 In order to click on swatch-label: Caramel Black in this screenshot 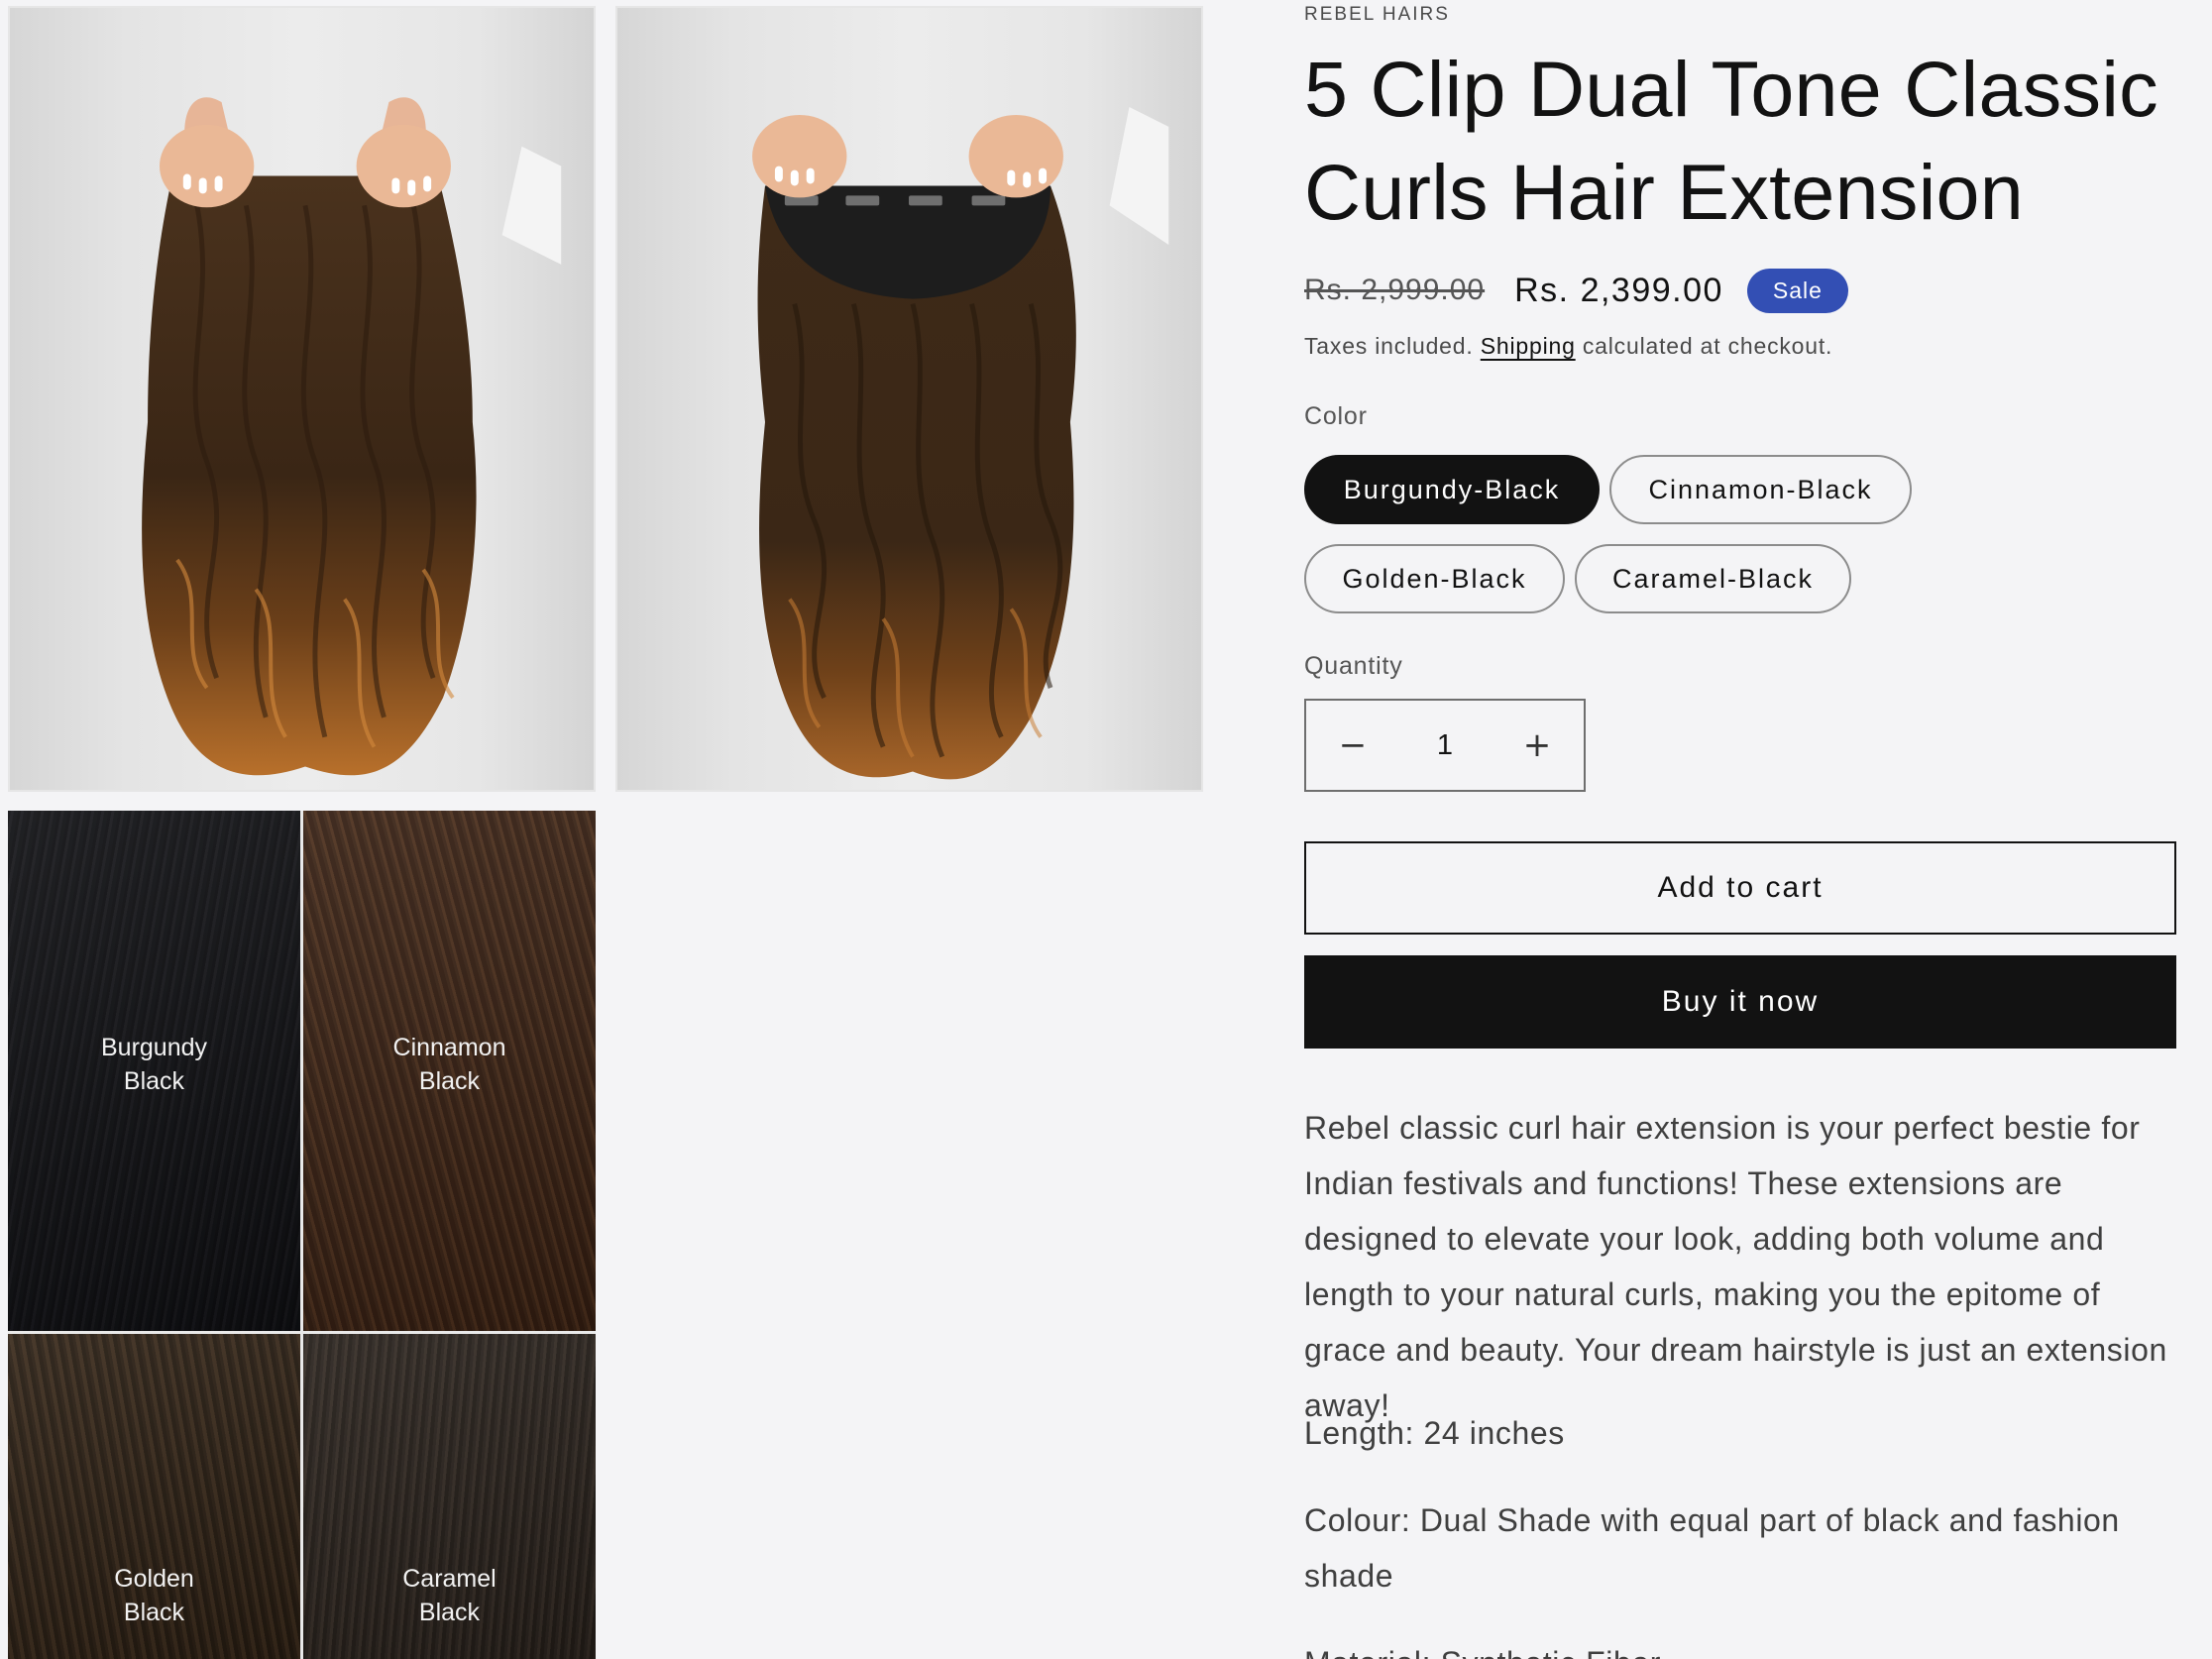, I will do `click(449, 1595)`.